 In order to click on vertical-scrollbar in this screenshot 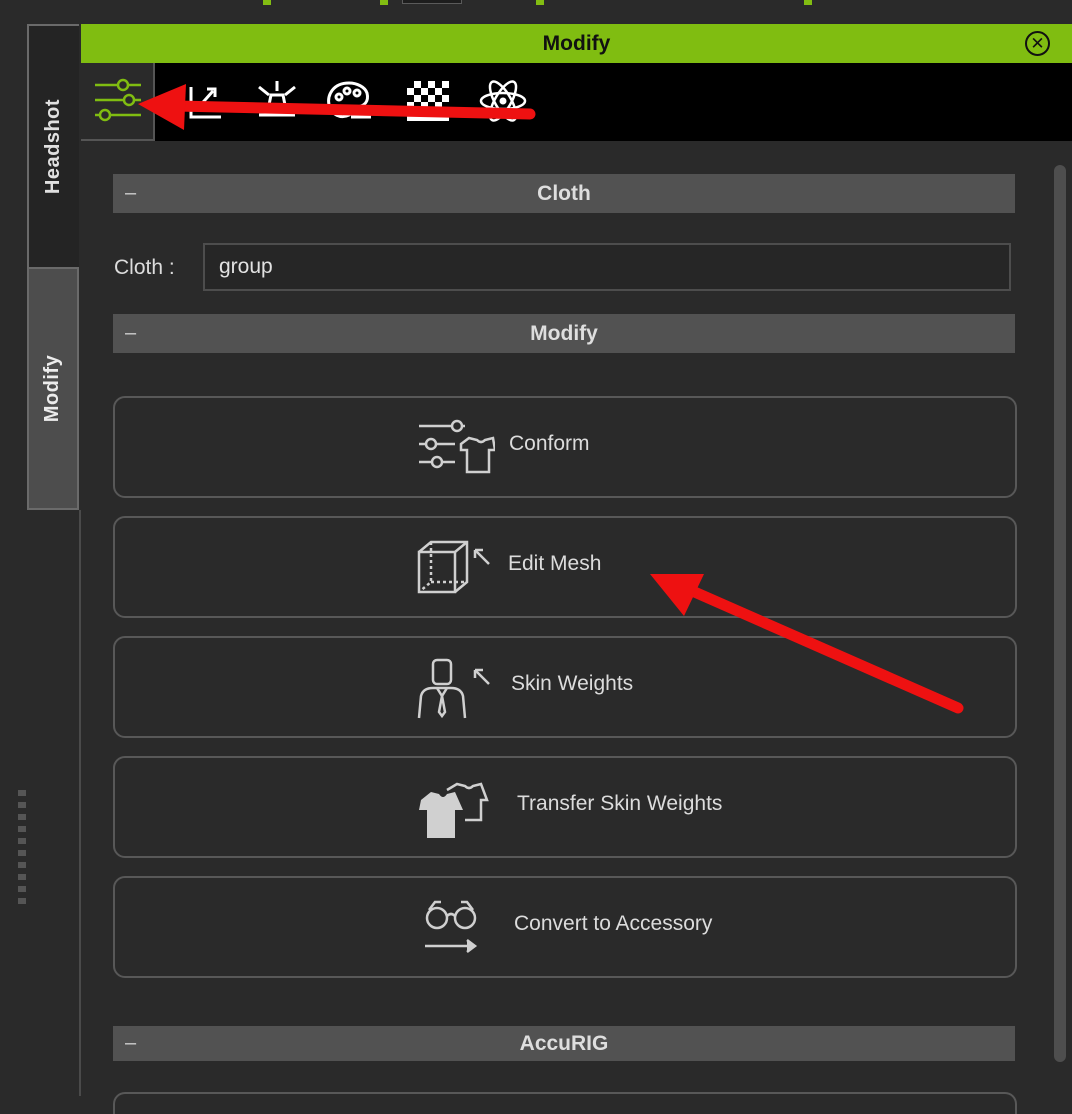, I will do `click(1060, 613)`.